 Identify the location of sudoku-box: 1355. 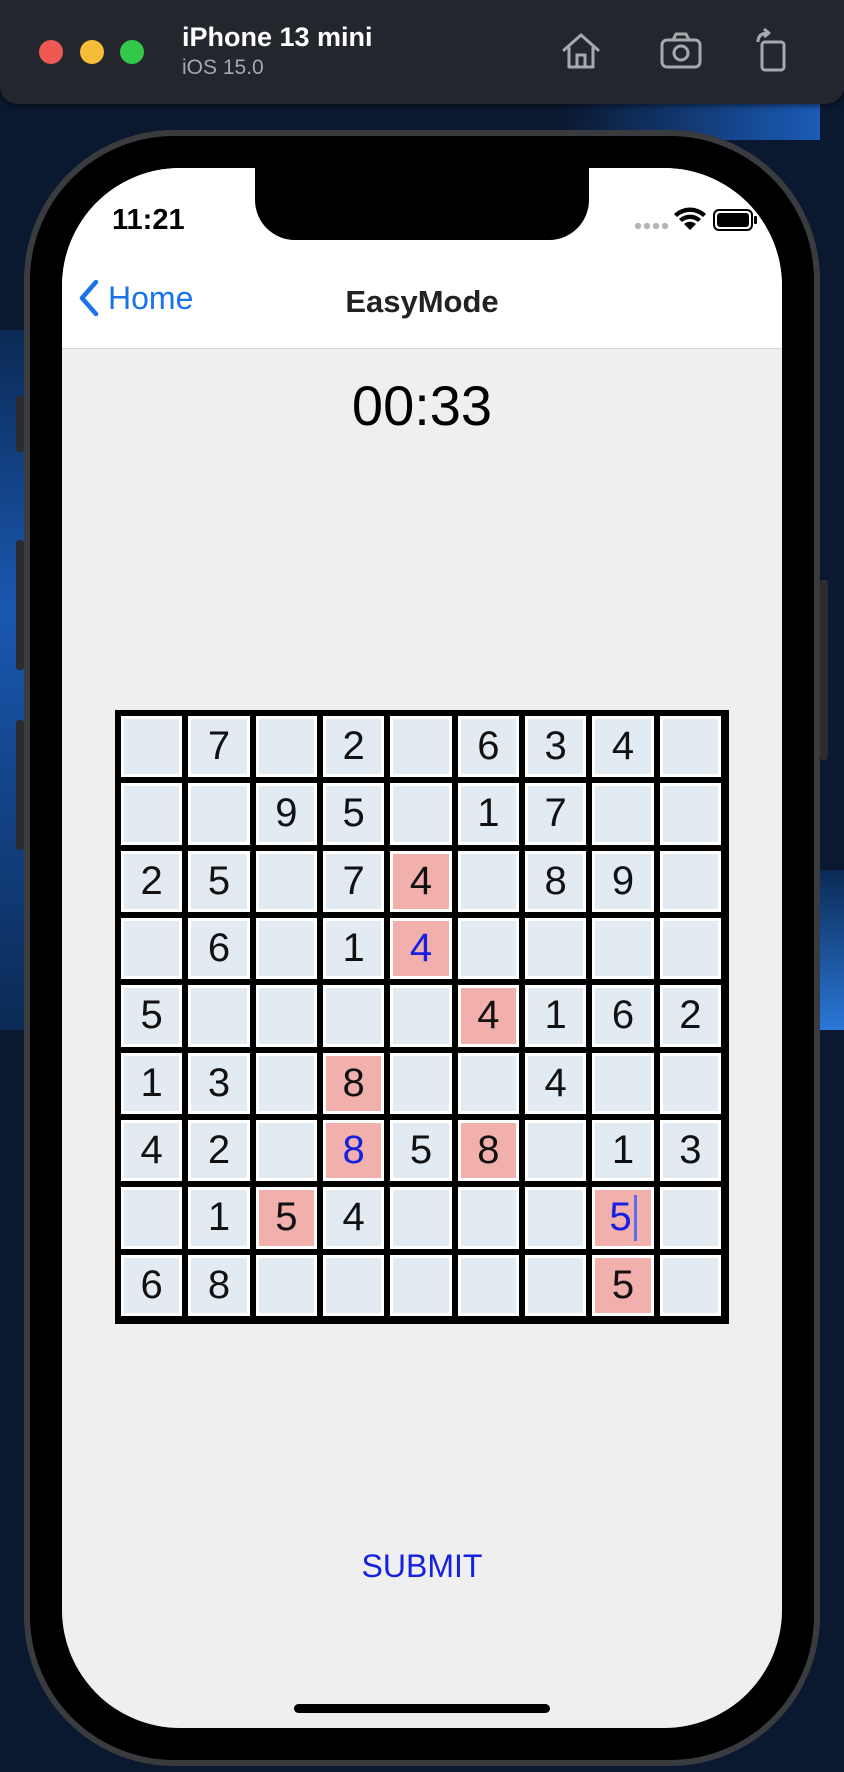
(623, 1218).